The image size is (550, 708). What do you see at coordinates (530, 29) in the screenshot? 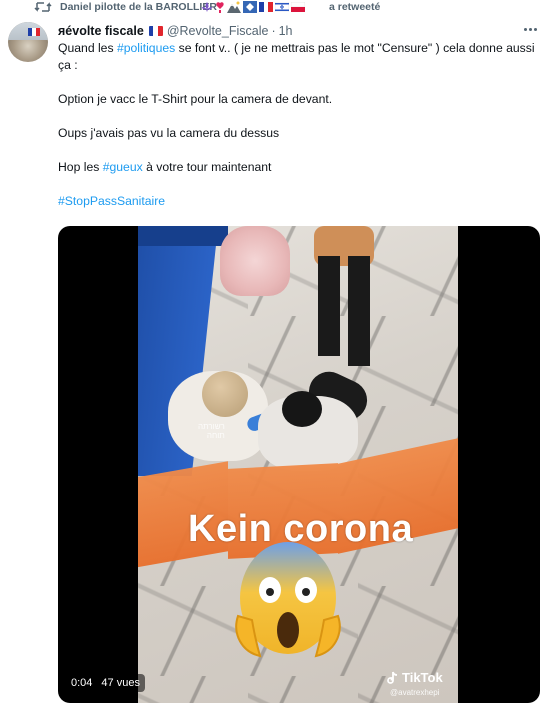
I see `more-icon` at bounding box center [530, 29].